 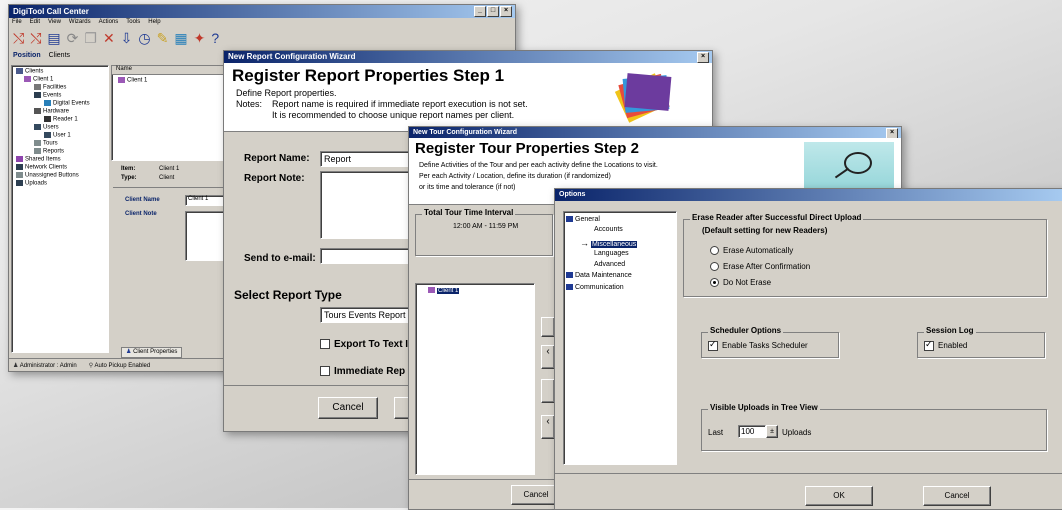 I want to click on copy-icon: ❐, so click(x=90, y=38).